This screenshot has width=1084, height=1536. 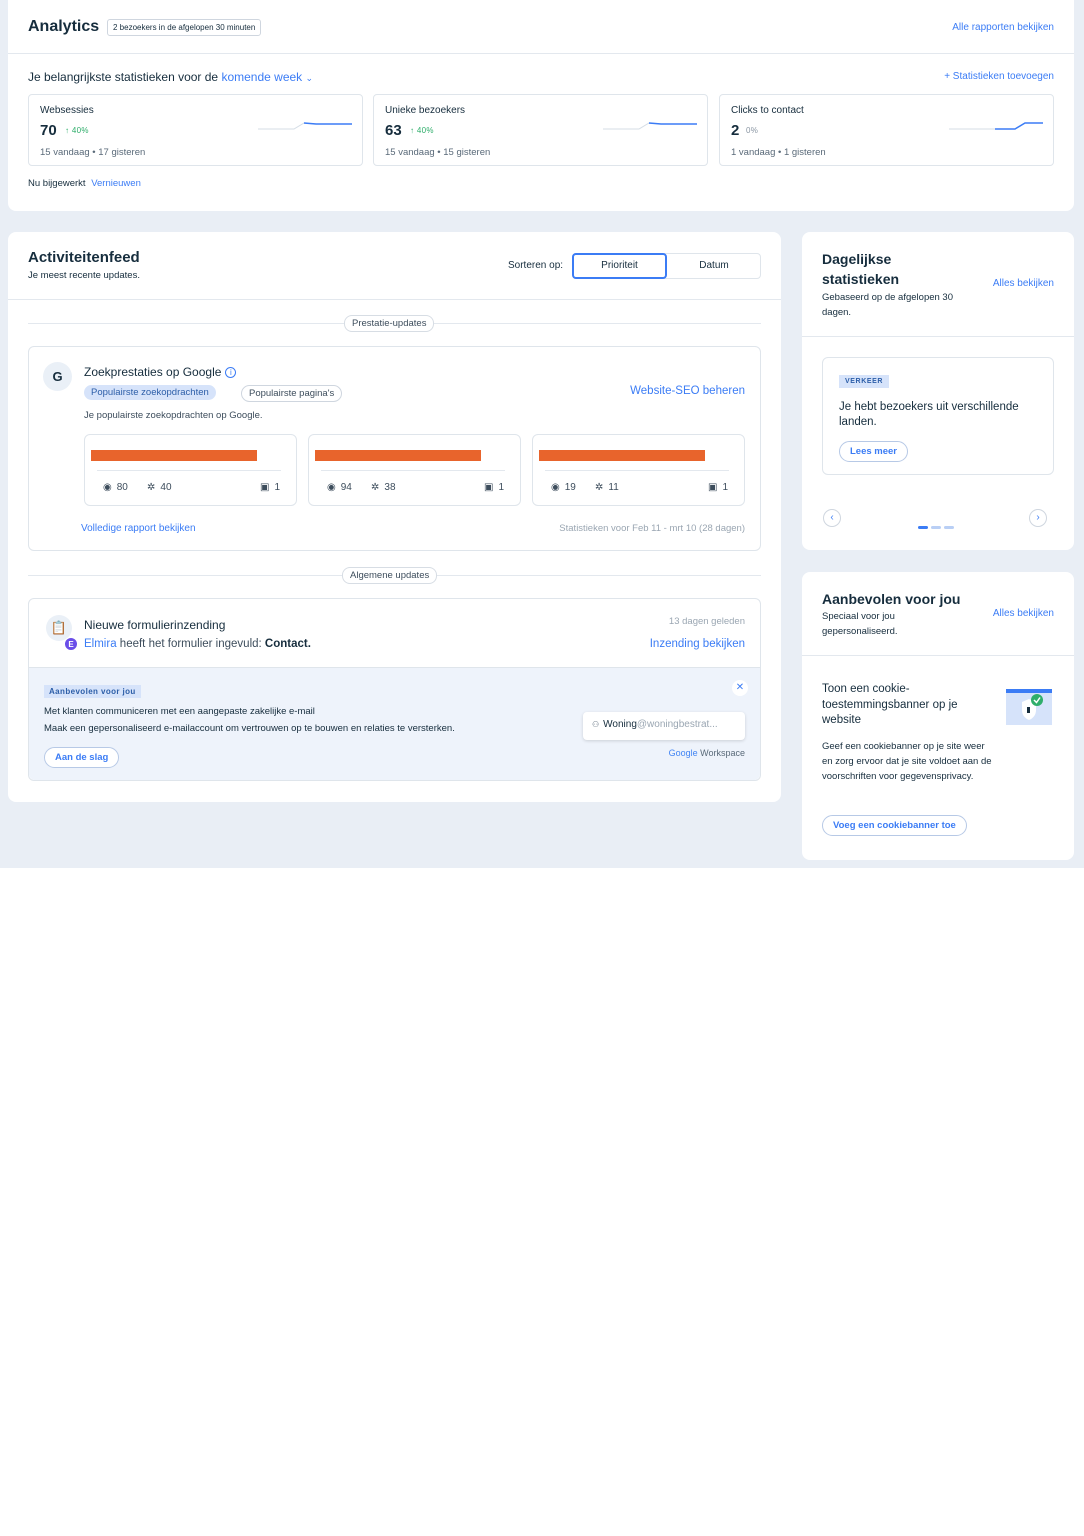 I want to click on clicks-stat: ✲ 38, so click(x=383, y=487).